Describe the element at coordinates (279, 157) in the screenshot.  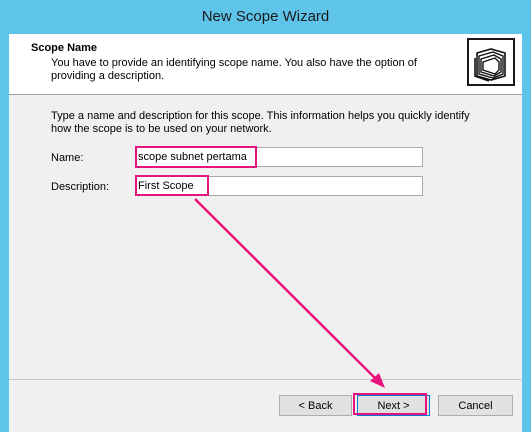
I see `name-input: scope subnet pertama` at that location.